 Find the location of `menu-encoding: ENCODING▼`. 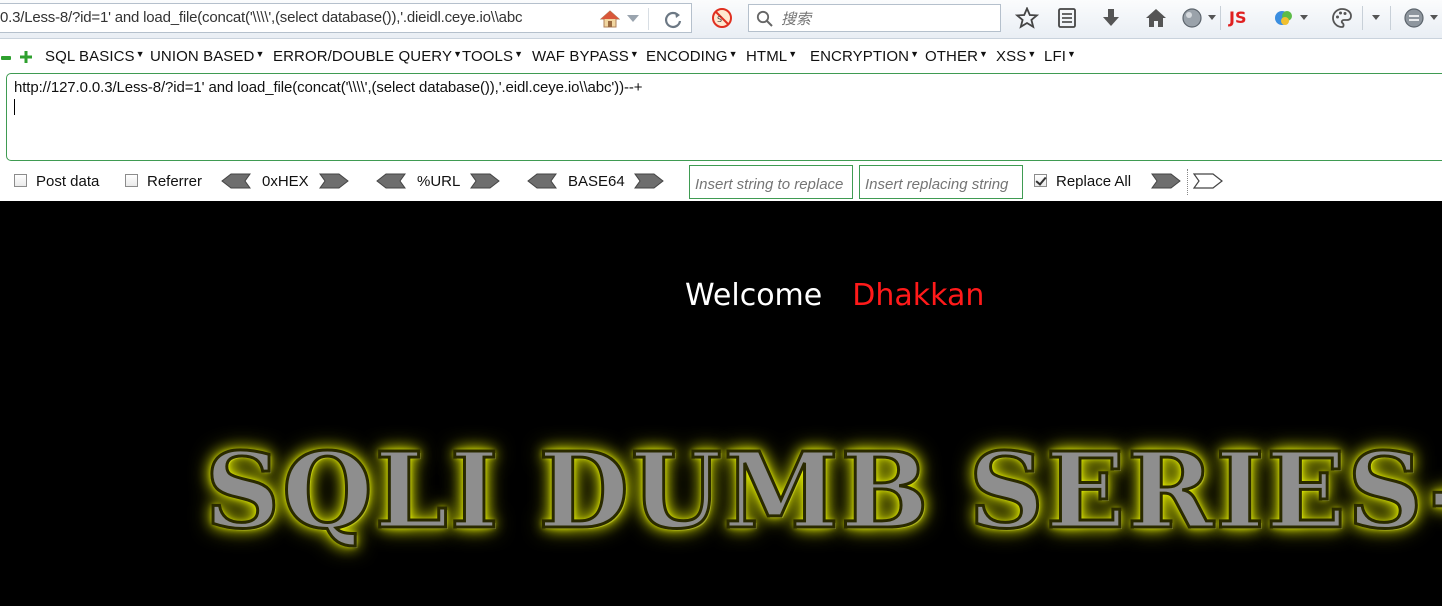

menu-encoding: ENCODING▼ is located at coordinates (692, 56).